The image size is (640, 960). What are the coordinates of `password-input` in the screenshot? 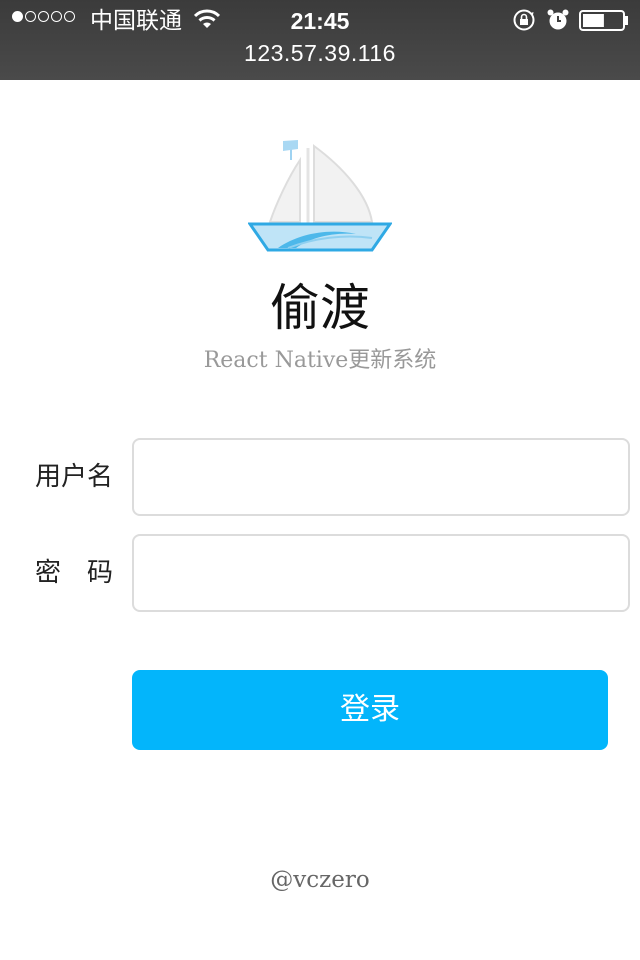 It's located at (381, 573).